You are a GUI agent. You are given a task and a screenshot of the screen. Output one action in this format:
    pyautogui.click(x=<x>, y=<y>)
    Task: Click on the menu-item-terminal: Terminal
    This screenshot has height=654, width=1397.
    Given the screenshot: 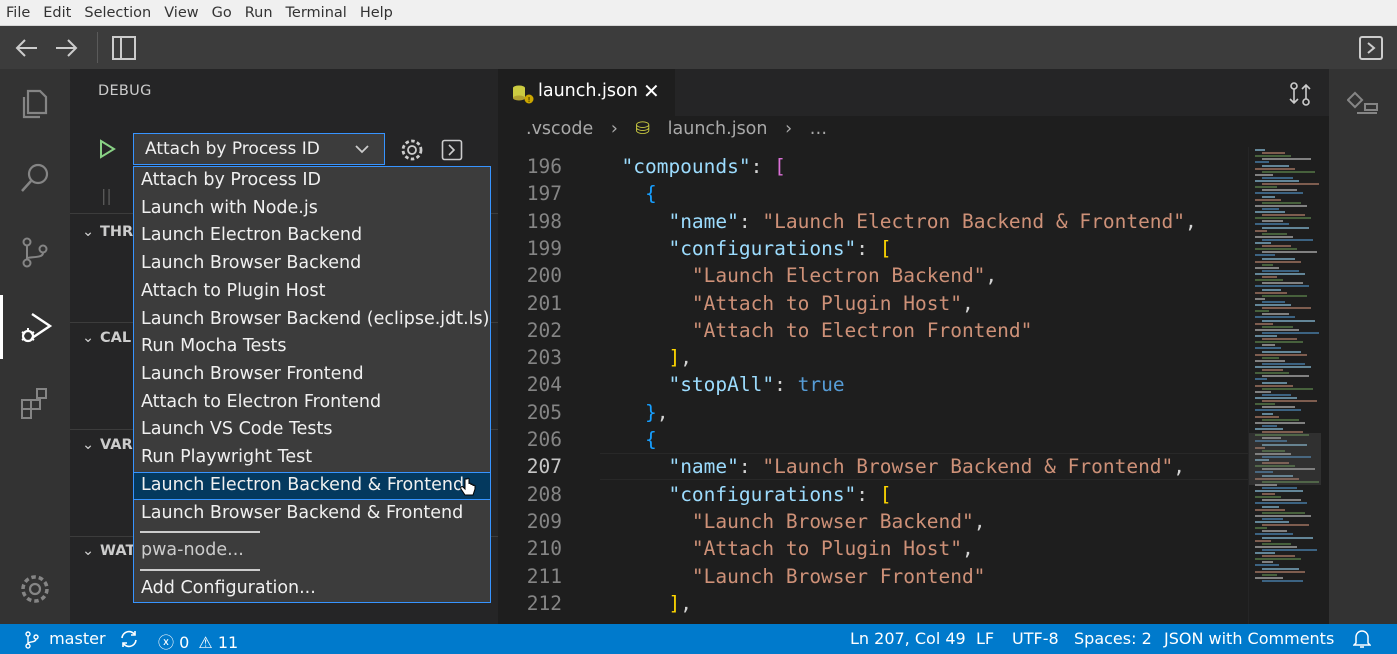 What is the action you would take?
    pyautogui.click(x=316, y=13)
    